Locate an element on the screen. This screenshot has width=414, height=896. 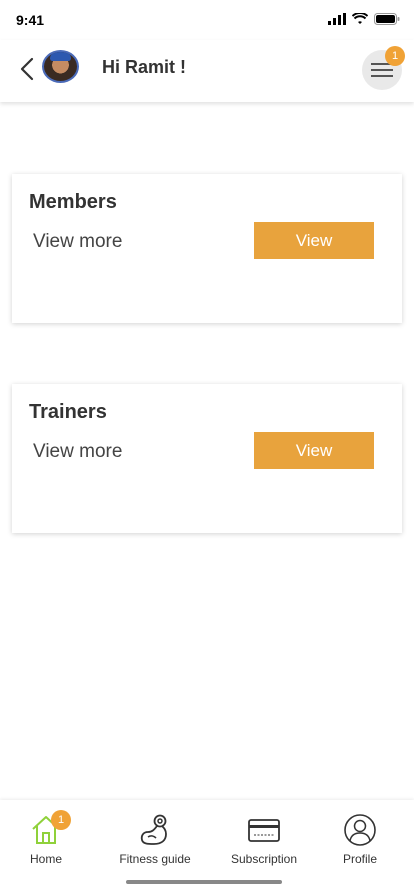
members-view-more: View more is located at coordinates (78, 241).